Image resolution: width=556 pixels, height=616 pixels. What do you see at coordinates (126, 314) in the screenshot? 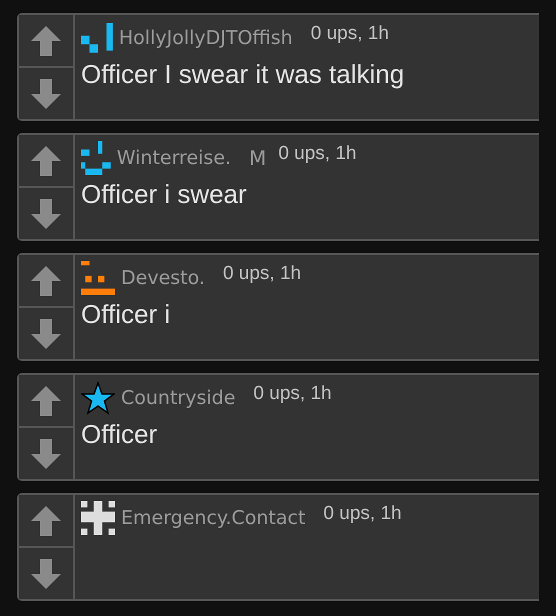
I see `comment-text: Officer i` at bounding box center [126, 314].